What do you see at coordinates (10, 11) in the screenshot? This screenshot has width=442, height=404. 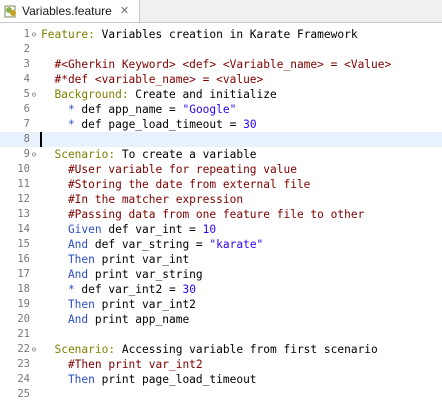 I see `feature-file-icon` at bounding box center [10, 11].